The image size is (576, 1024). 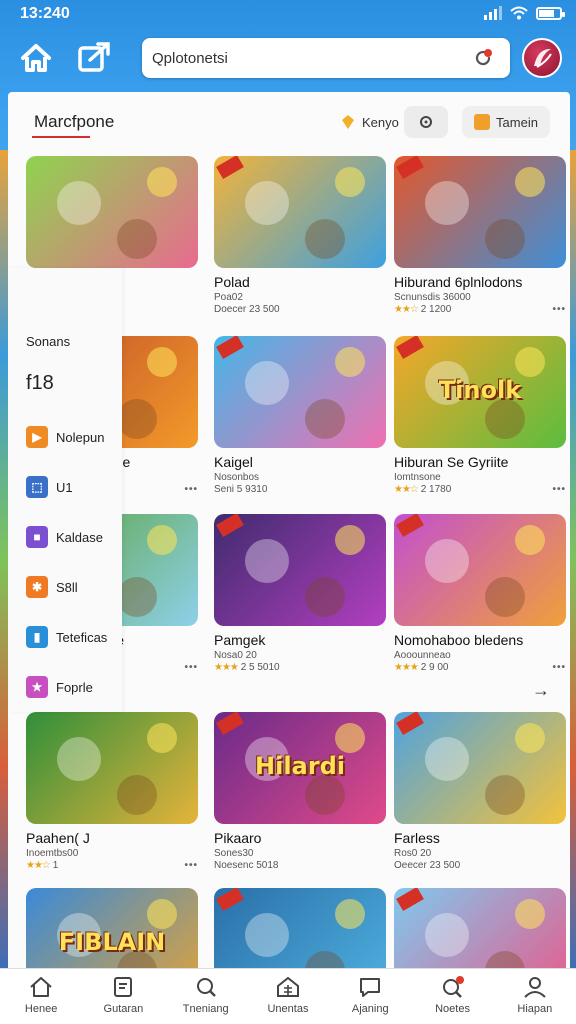 I want to click on game-card: UnlieuranUonmsoniosas★★☆ 29 136•••, so click(x=300, y=930).